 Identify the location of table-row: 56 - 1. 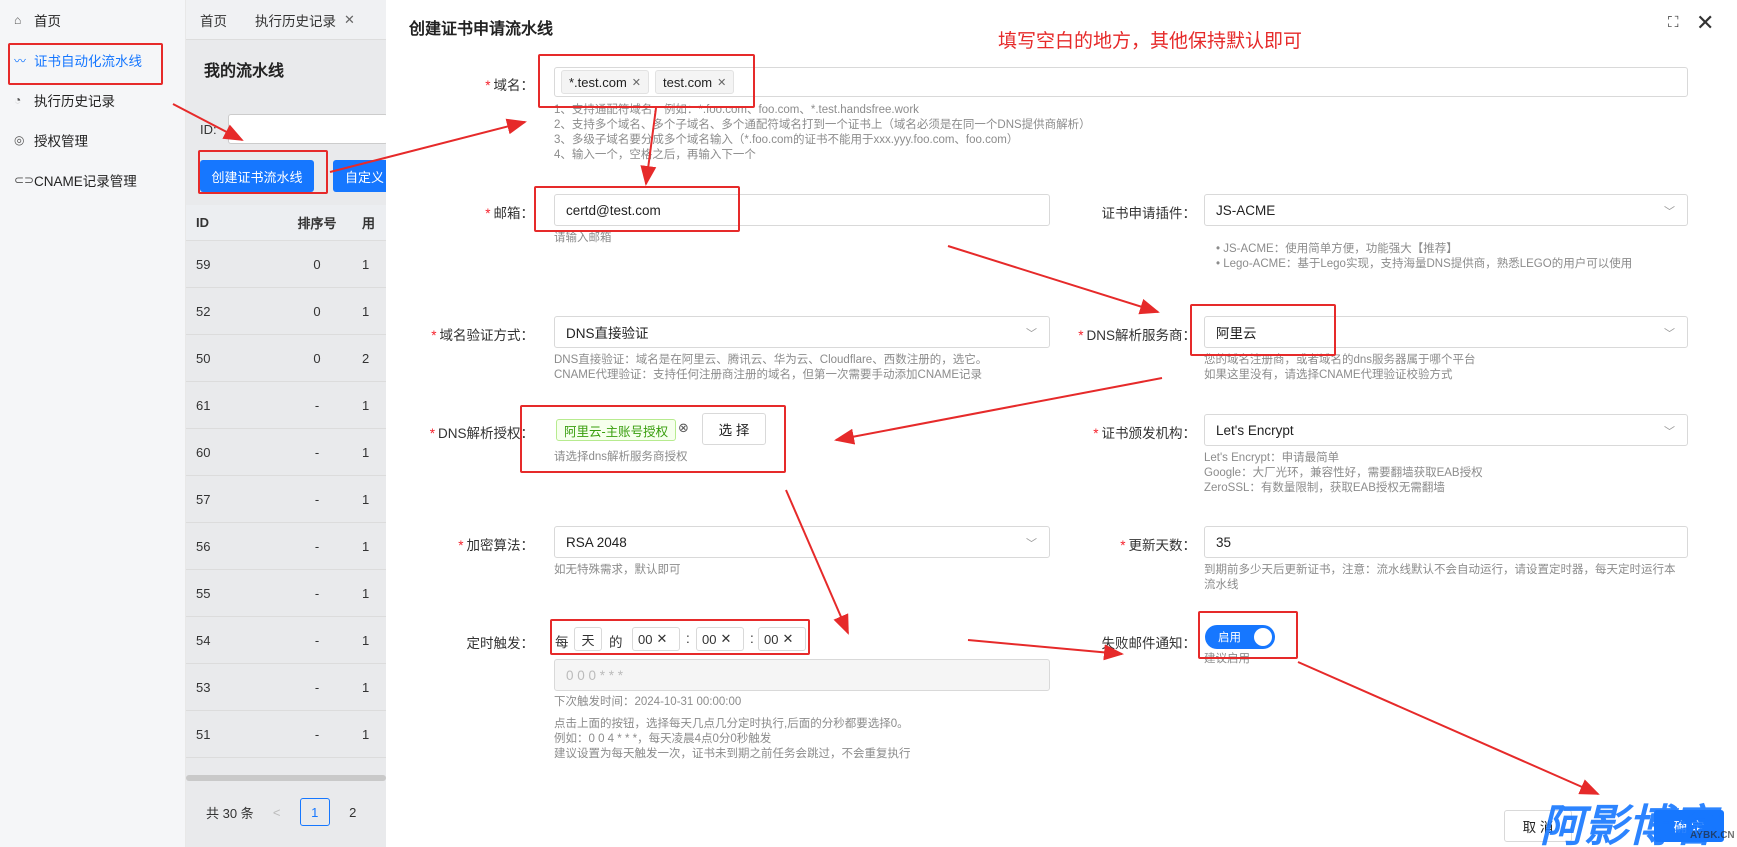
(286, 546).